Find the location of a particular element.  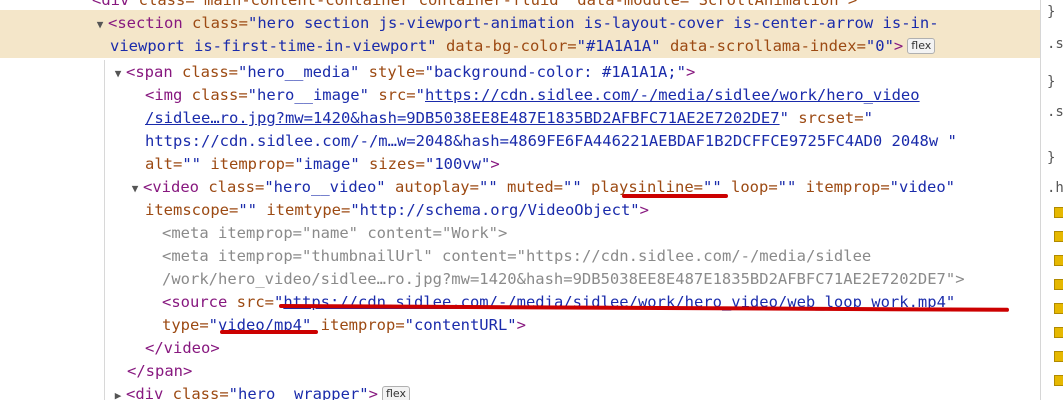

attr-value: "contentURL" is located at coordinates (461, 325).